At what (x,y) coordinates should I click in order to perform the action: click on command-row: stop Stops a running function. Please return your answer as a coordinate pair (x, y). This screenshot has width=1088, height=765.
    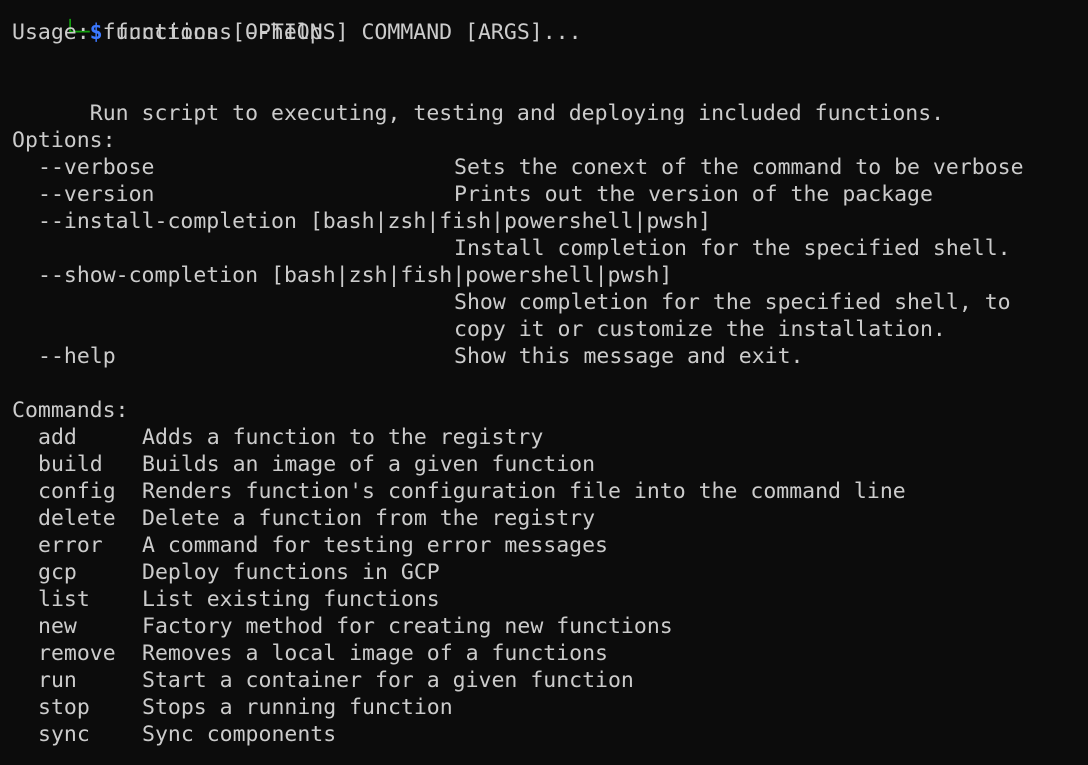
    Looking at the image, I should click on (550, 707).